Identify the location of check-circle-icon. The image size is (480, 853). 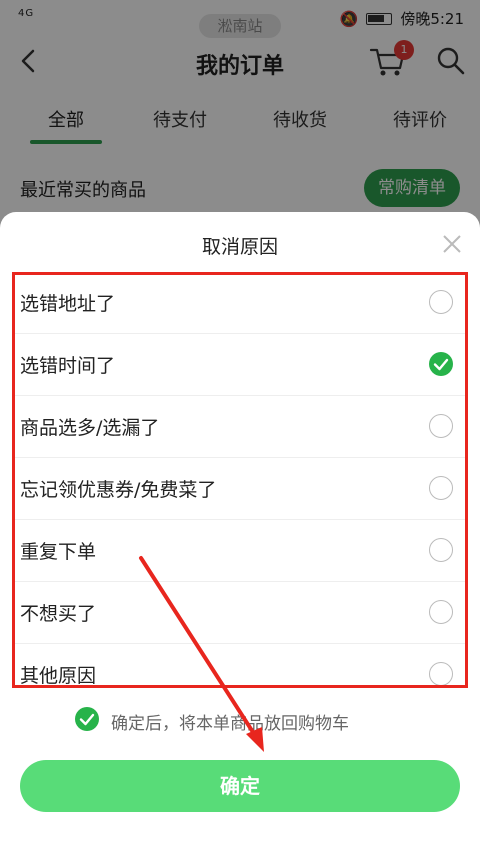
(87, 719).